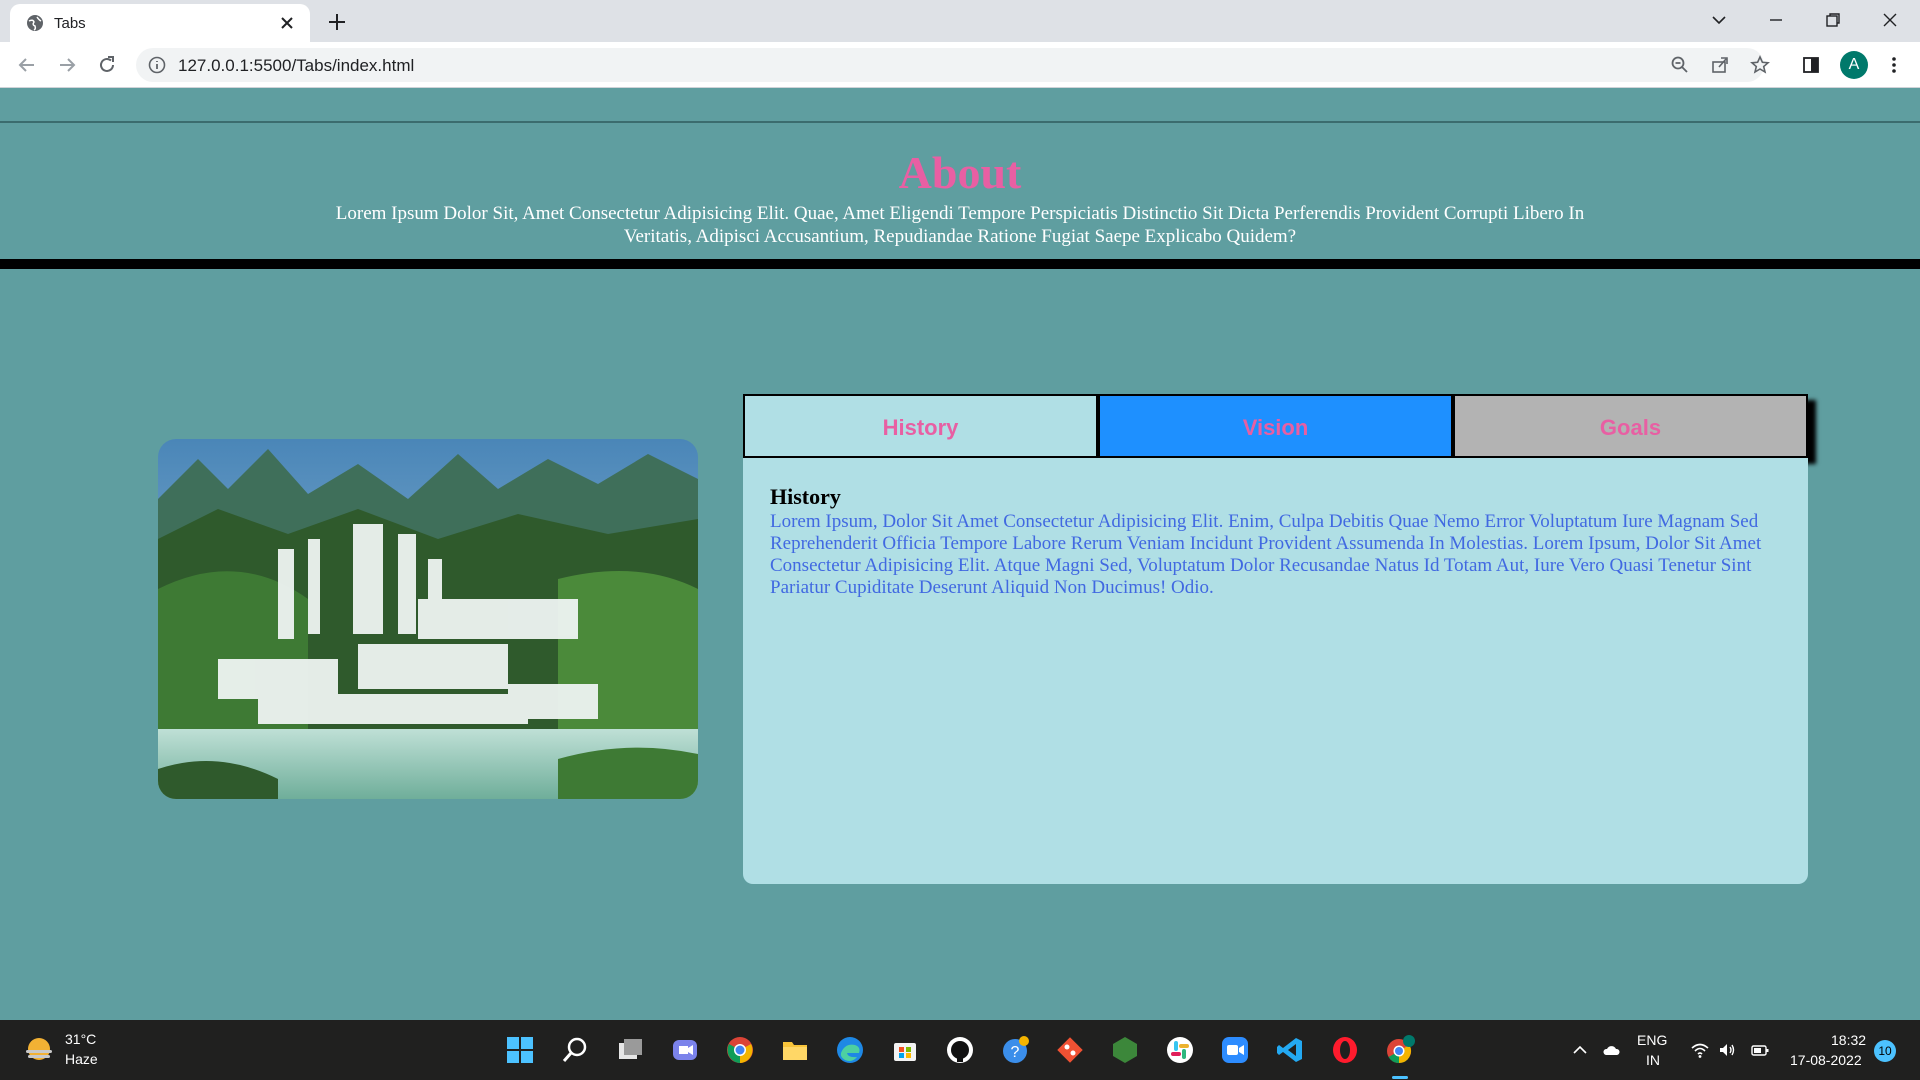  I want to click on github-icon, so click(960, 1050).